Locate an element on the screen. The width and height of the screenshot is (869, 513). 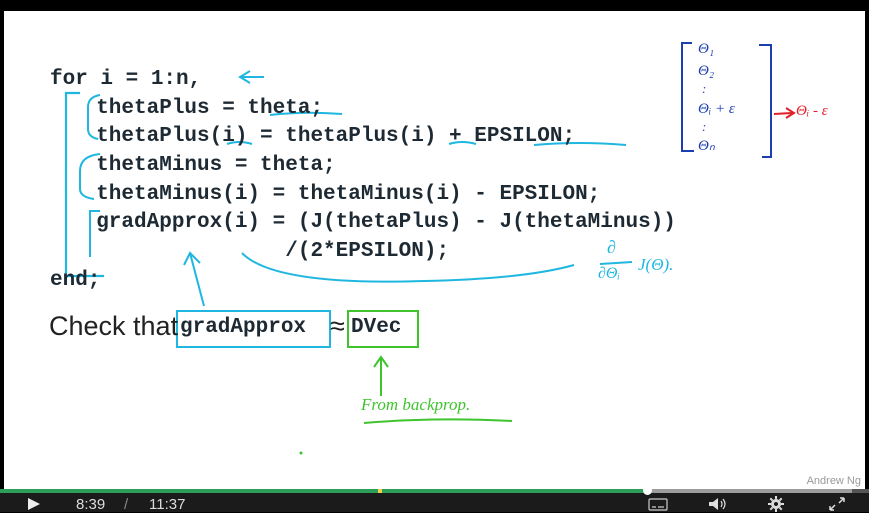
partial-denominator: ∂Θᵢ is located at coordinates (609, 273).